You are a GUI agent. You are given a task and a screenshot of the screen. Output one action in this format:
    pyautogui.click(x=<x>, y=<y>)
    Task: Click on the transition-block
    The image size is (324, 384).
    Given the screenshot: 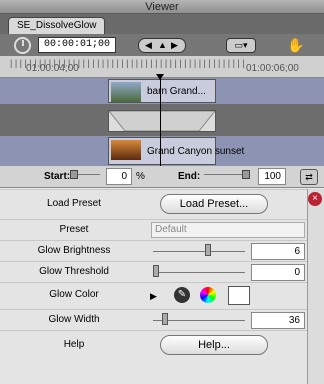 What is the action you would take?
    pyautogui.click(x=162, y=121)
    